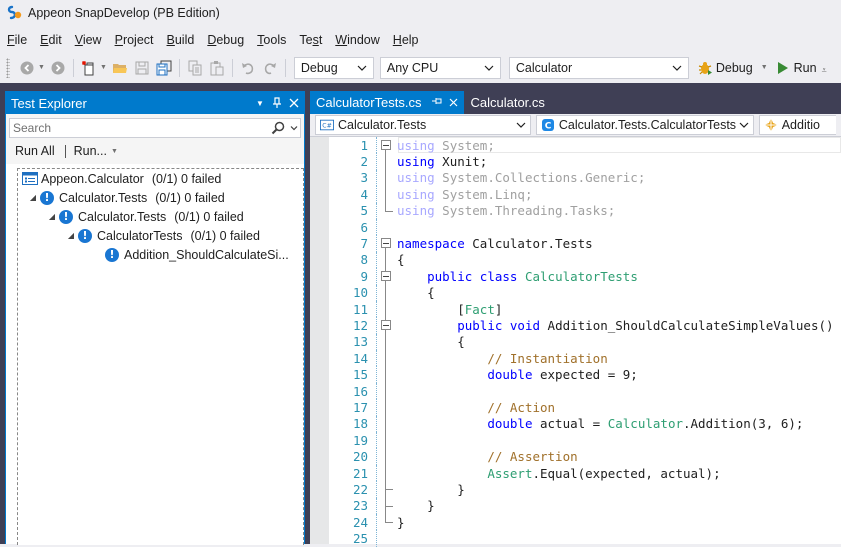  Describe the element at coordinates (364, 244) in the screenshot. I see `line-number: 7` at that location.